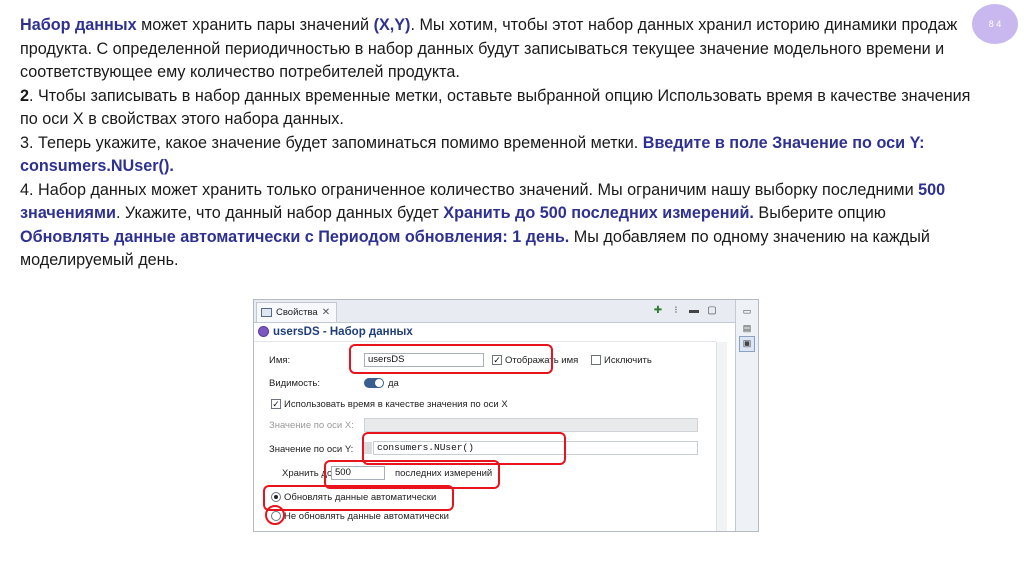  What do you see at coordinates (746, 415) in the screenshot?
I see `side-toolbar: ▭ ▤ ▣` at bounding box center [746, 415].